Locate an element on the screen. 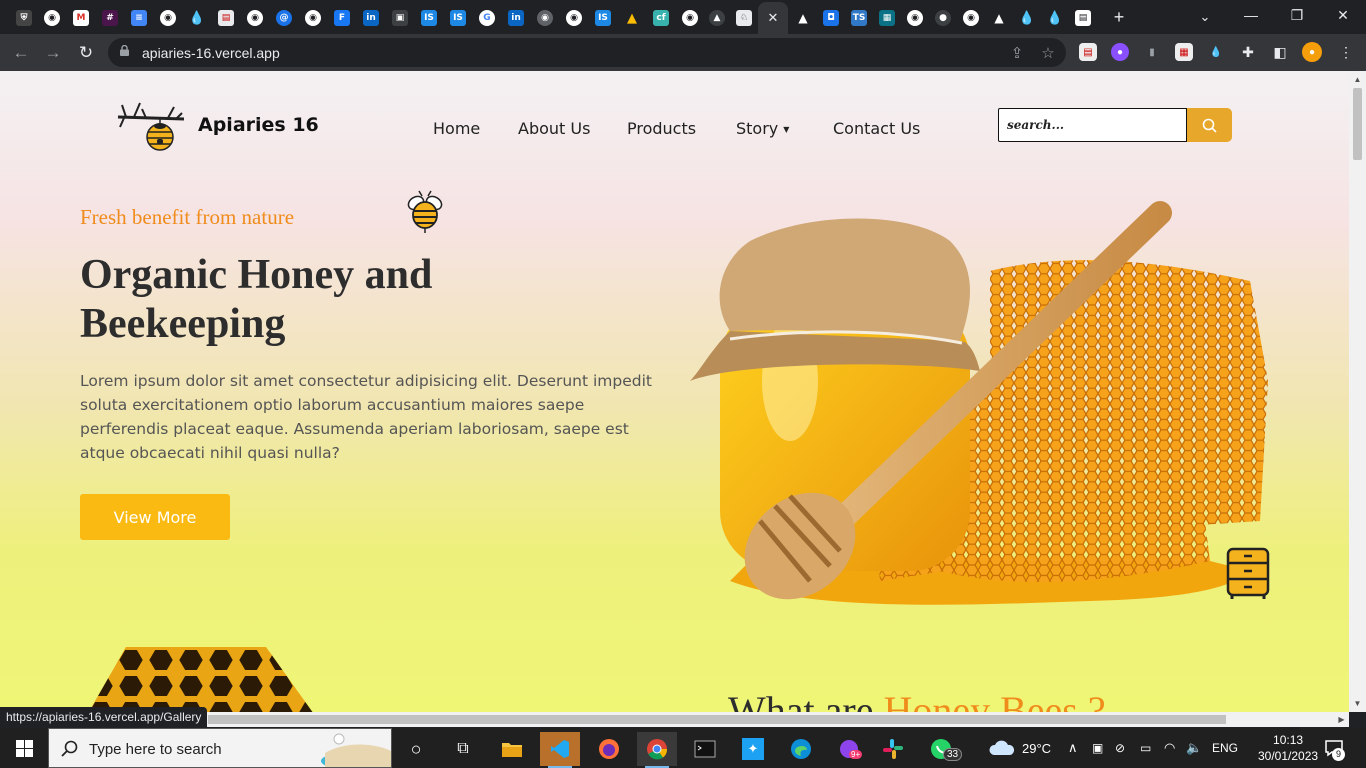  nav-contact-us: Contact Us is located at coordinates (876, 128).